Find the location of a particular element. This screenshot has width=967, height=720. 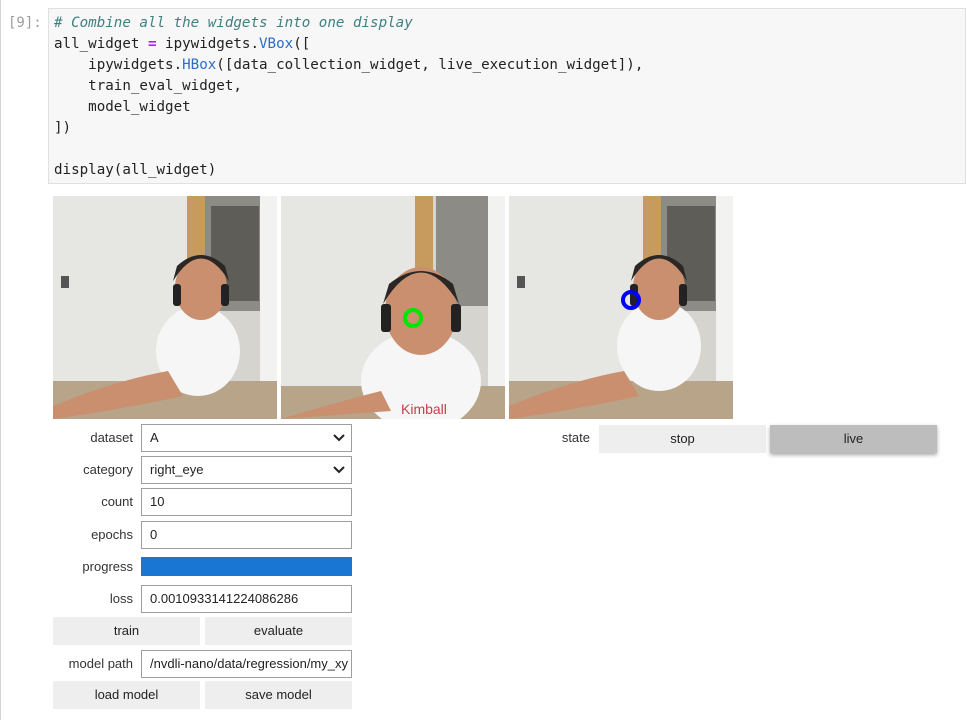

model-path-field: /nvdli-nano/data/regression/my_xy is located at coordinates (246, 664).